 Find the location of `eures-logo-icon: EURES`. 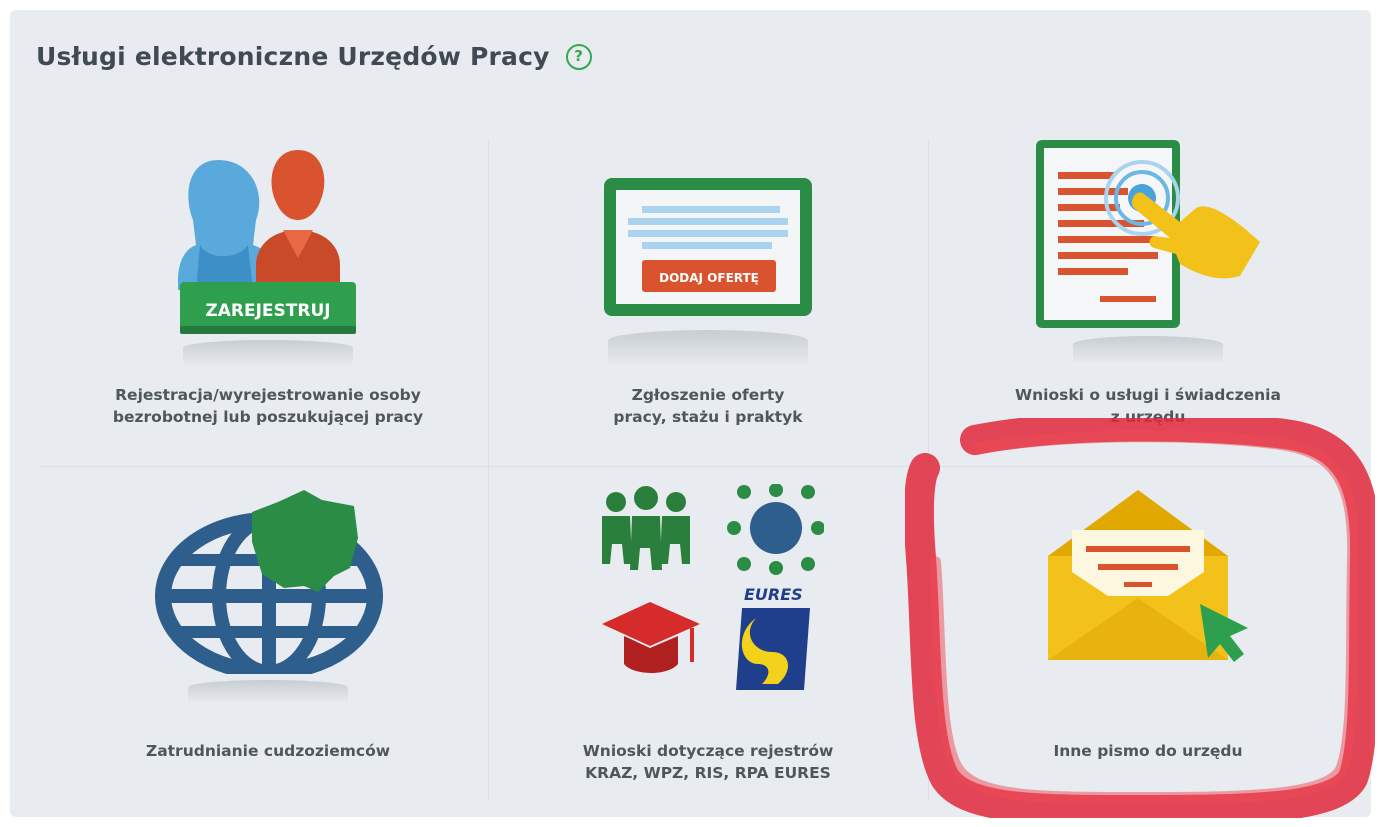

eures-logo-icon: EURES is located at coordinates (773, 637).